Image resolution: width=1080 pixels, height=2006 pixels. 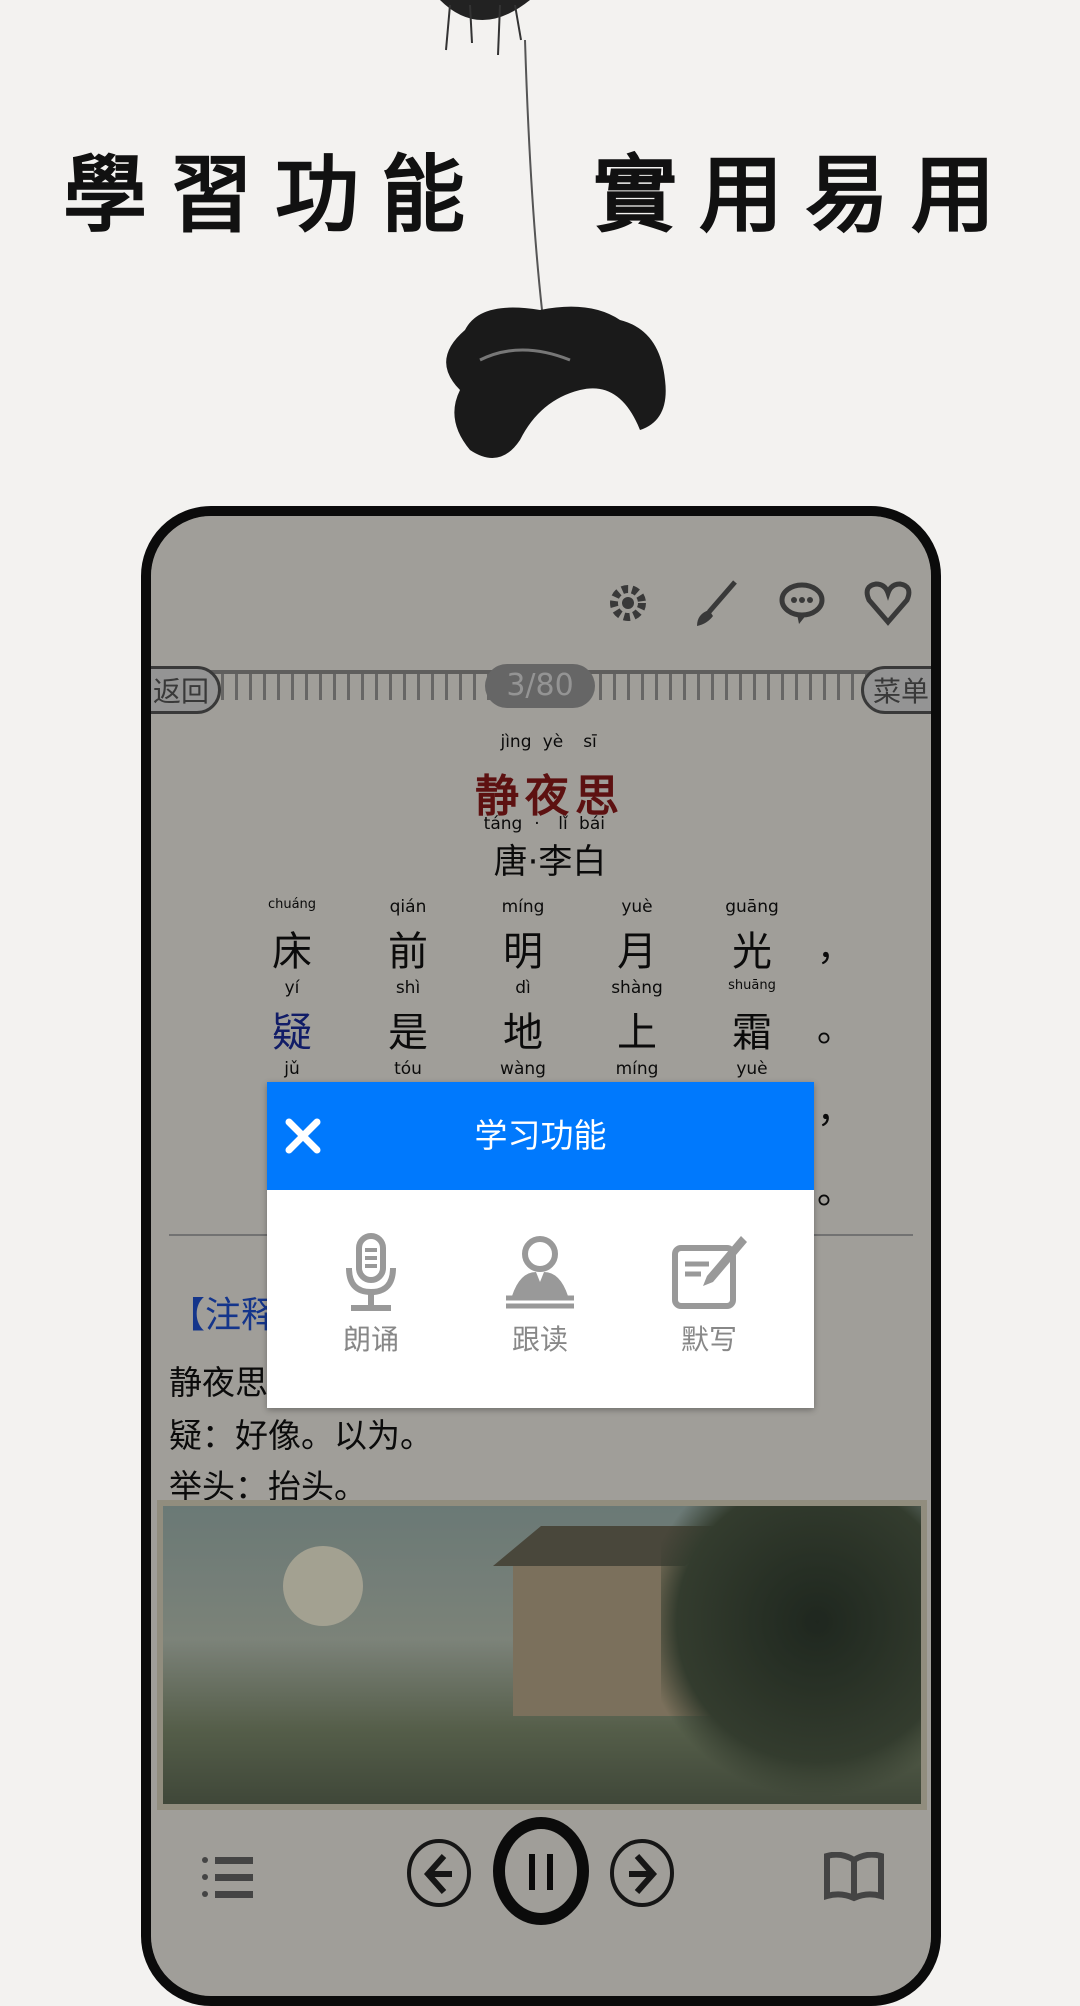 What do you see at coordinates (371, 1272) in the screenshot?
I see `microphone-icon` at bounding box center [371, 1272].